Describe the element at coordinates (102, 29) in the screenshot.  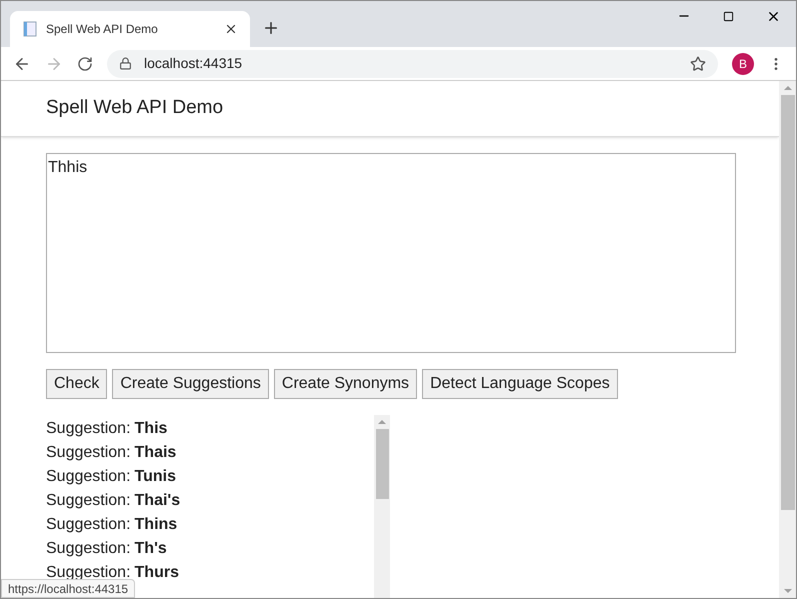
I see `tab-title: Spell Web API Demo` at that location.